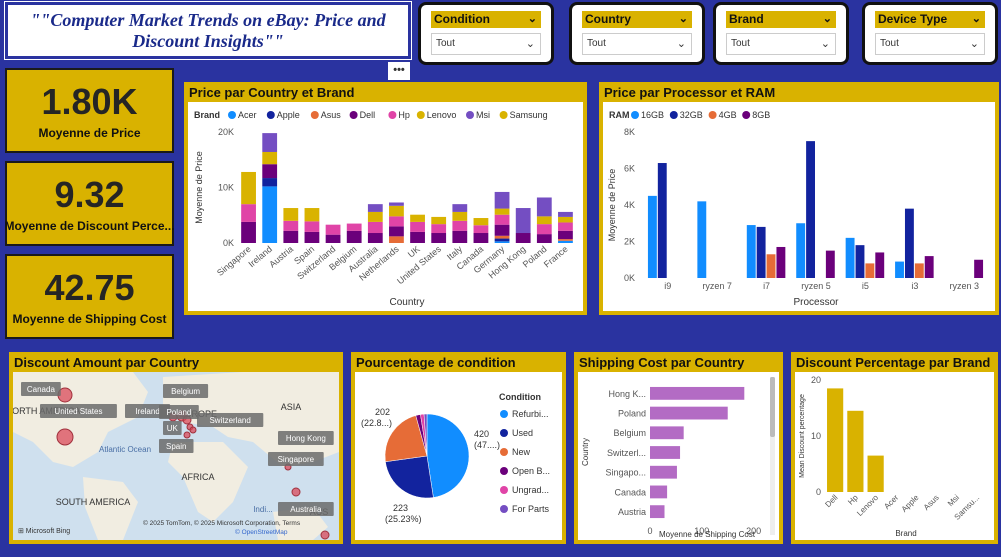 This screenshot has height=557, width=1001. I want to click on slicer-country-value: Tout, so click(596, 43).